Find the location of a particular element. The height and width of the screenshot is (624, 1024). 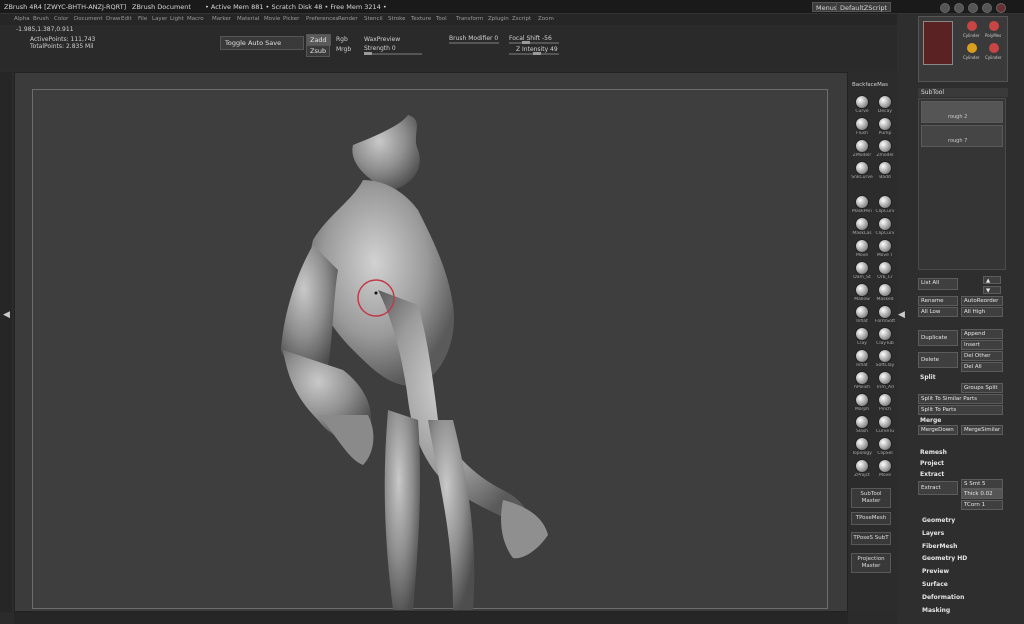

menu-item-tool: Tool is located at coordinates (441, 19).